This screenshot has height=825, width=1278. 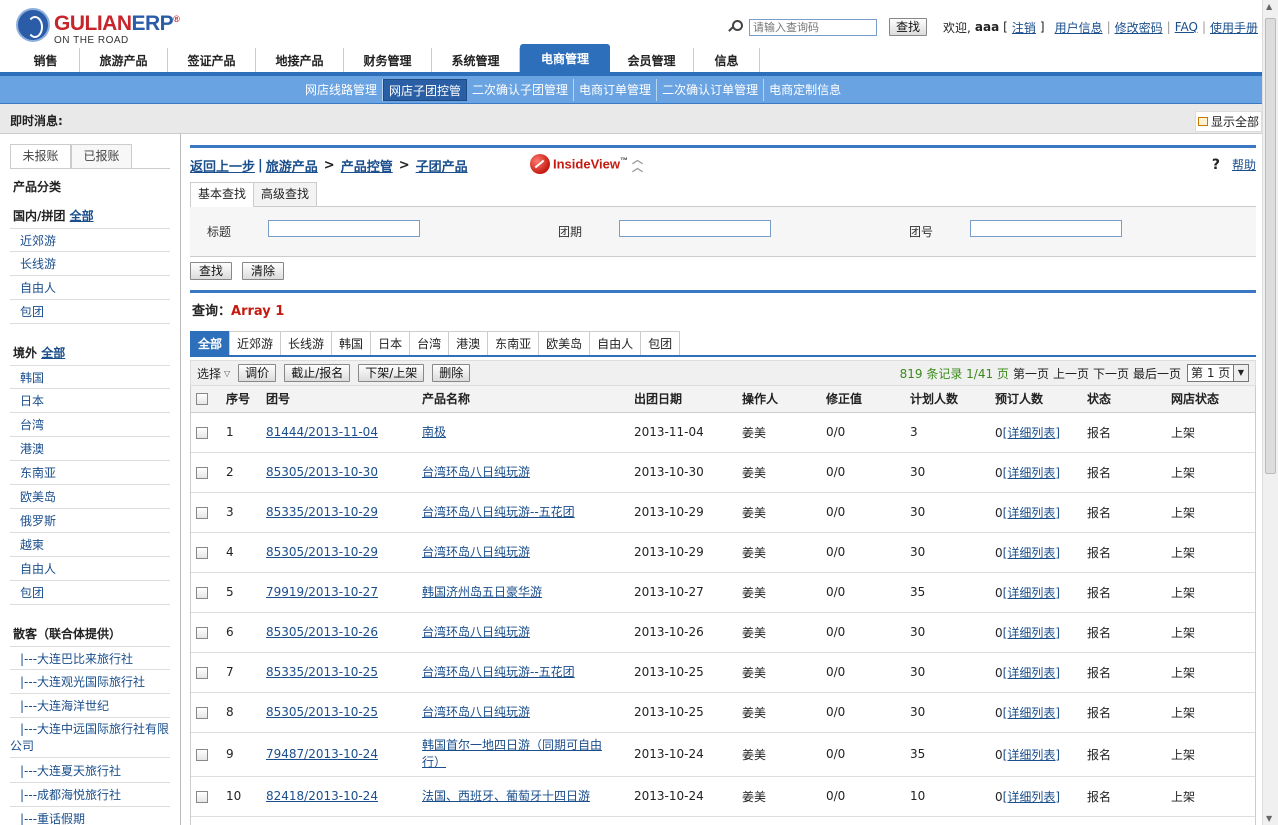 What do you see at coordinates (388, 60) in the screenshot?
I see `nav-finance: 财务管理` at bounding box center [388, 60].